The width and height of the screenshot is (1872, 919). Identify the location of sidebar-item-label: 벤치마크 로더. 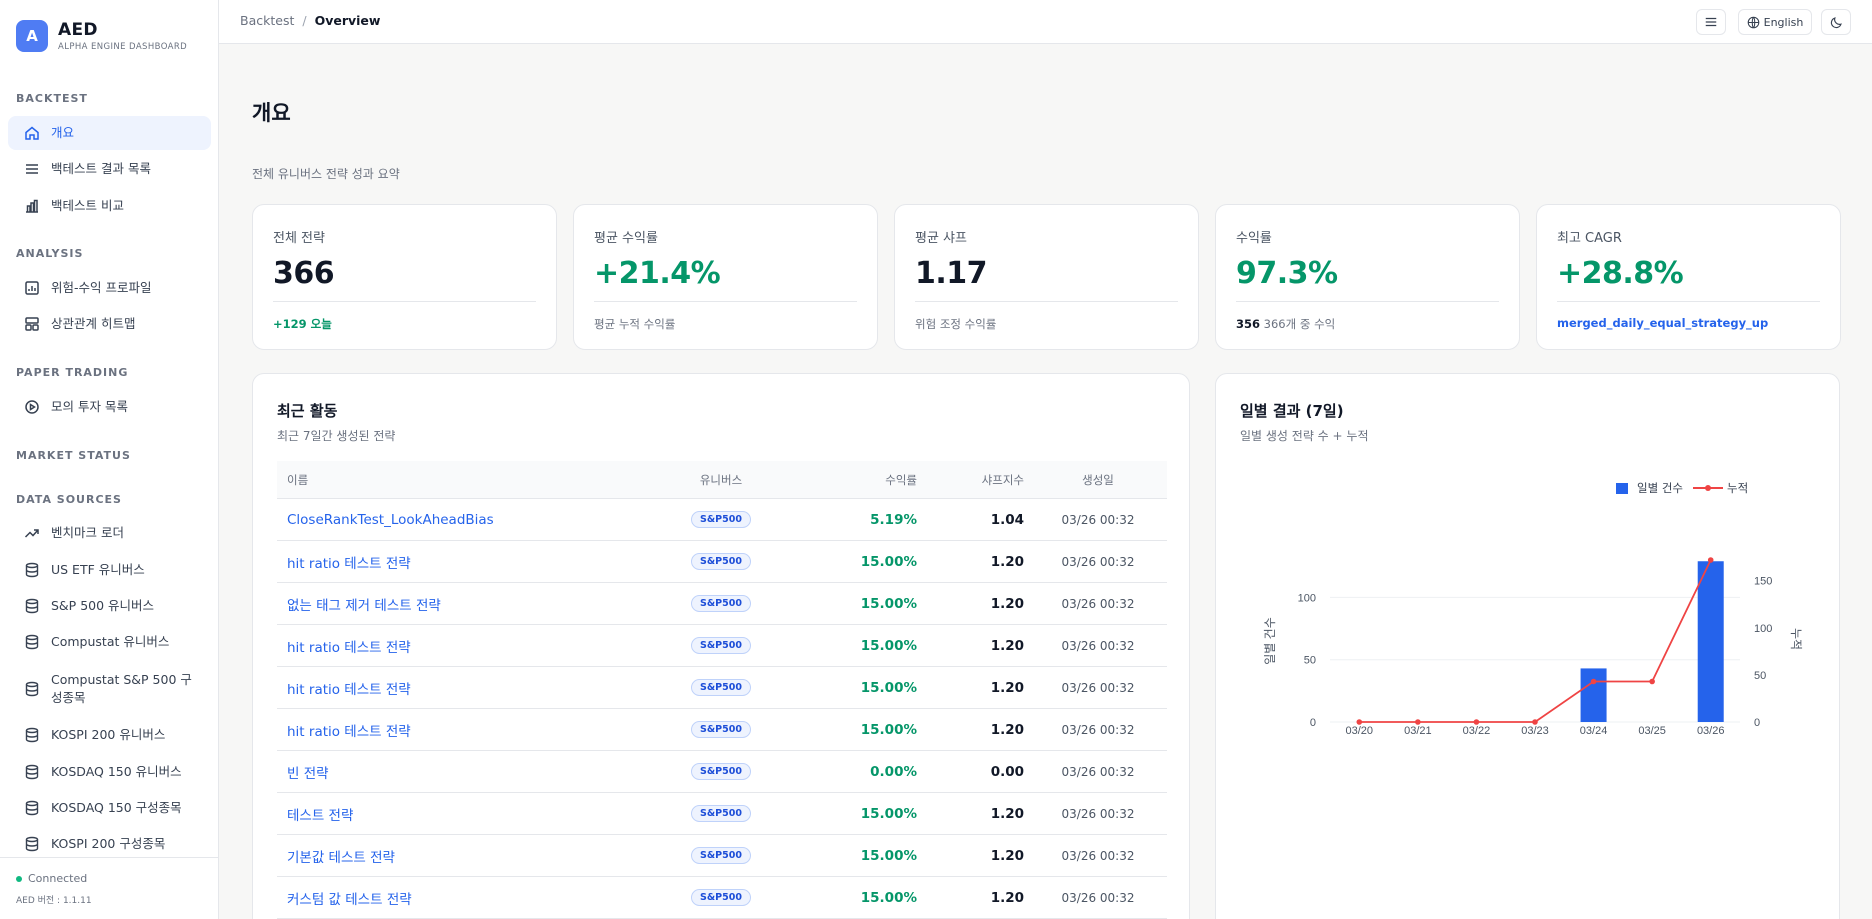
(87, 532).